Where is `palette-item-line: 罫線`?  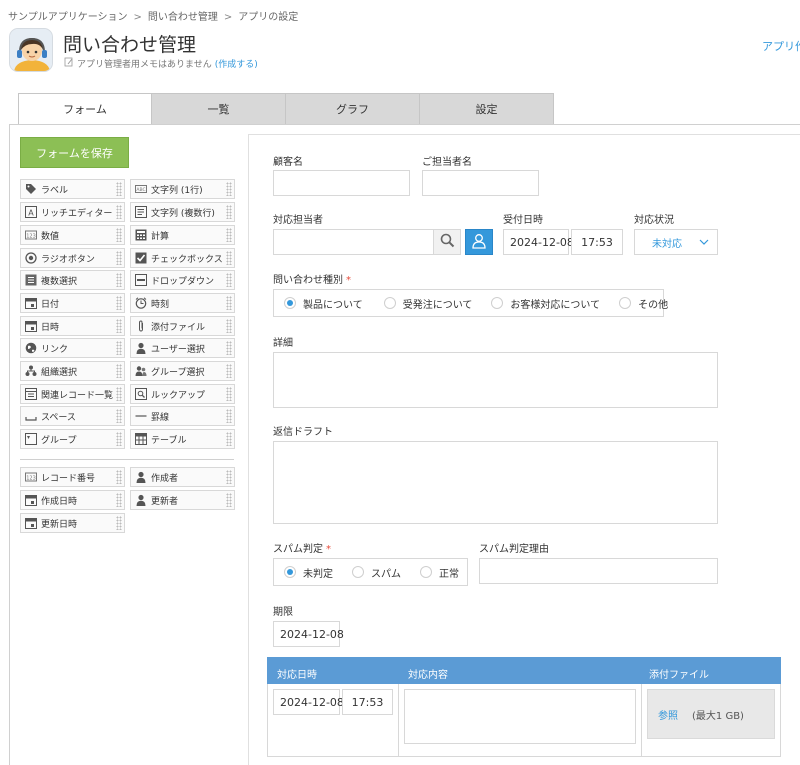
palette-item-line: 罫線 is located at coordinates (182, 416).